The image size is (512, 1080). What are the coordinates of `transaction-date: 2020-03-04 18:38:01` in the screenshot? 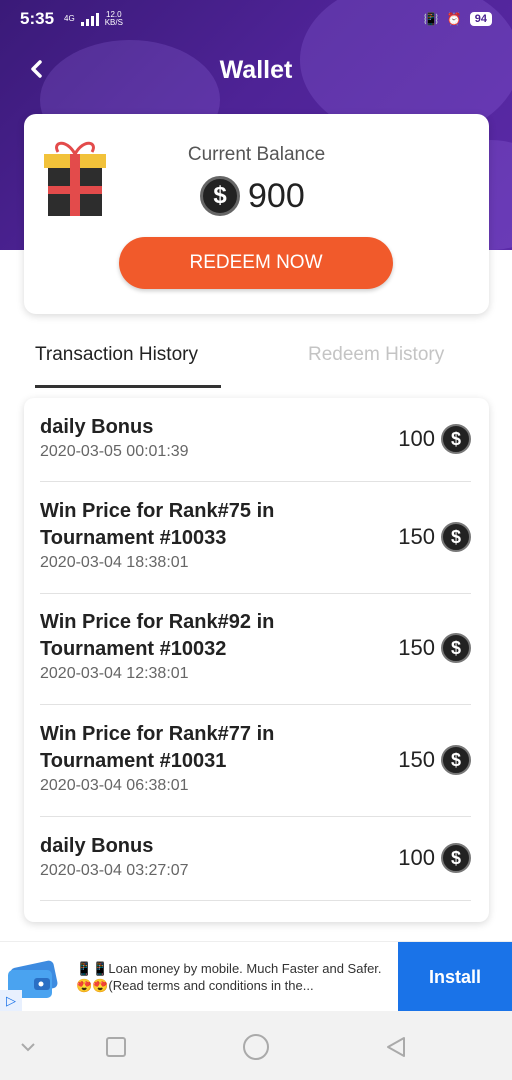 It's located at (114, 562).